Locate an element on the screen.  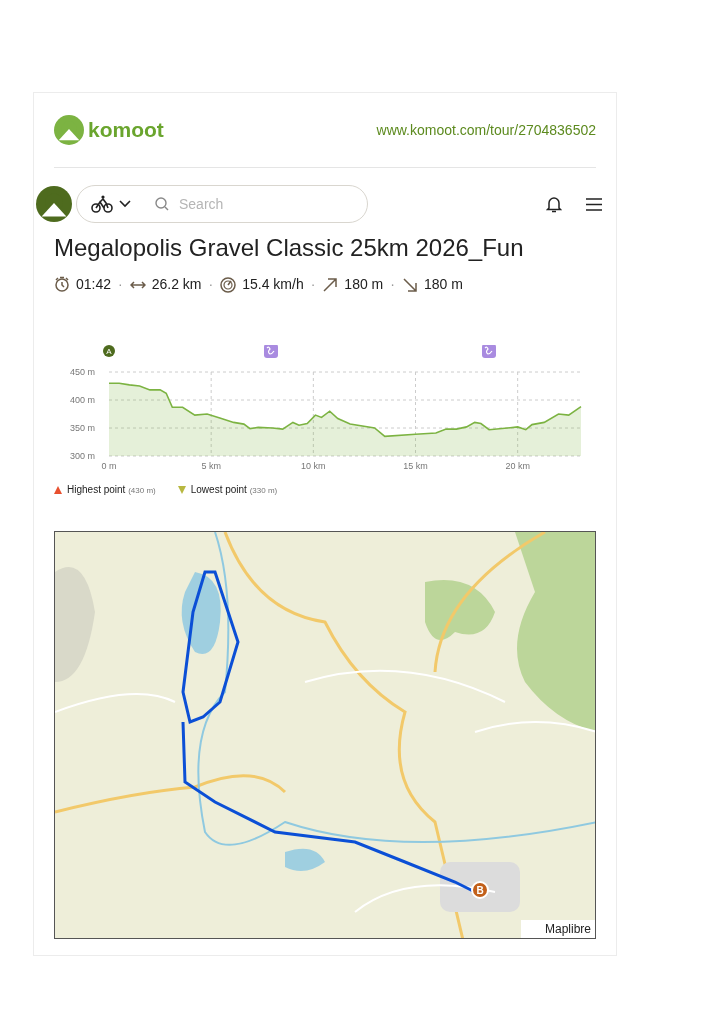
y-tick-label: 300 m is located at coordinates (82, 456).